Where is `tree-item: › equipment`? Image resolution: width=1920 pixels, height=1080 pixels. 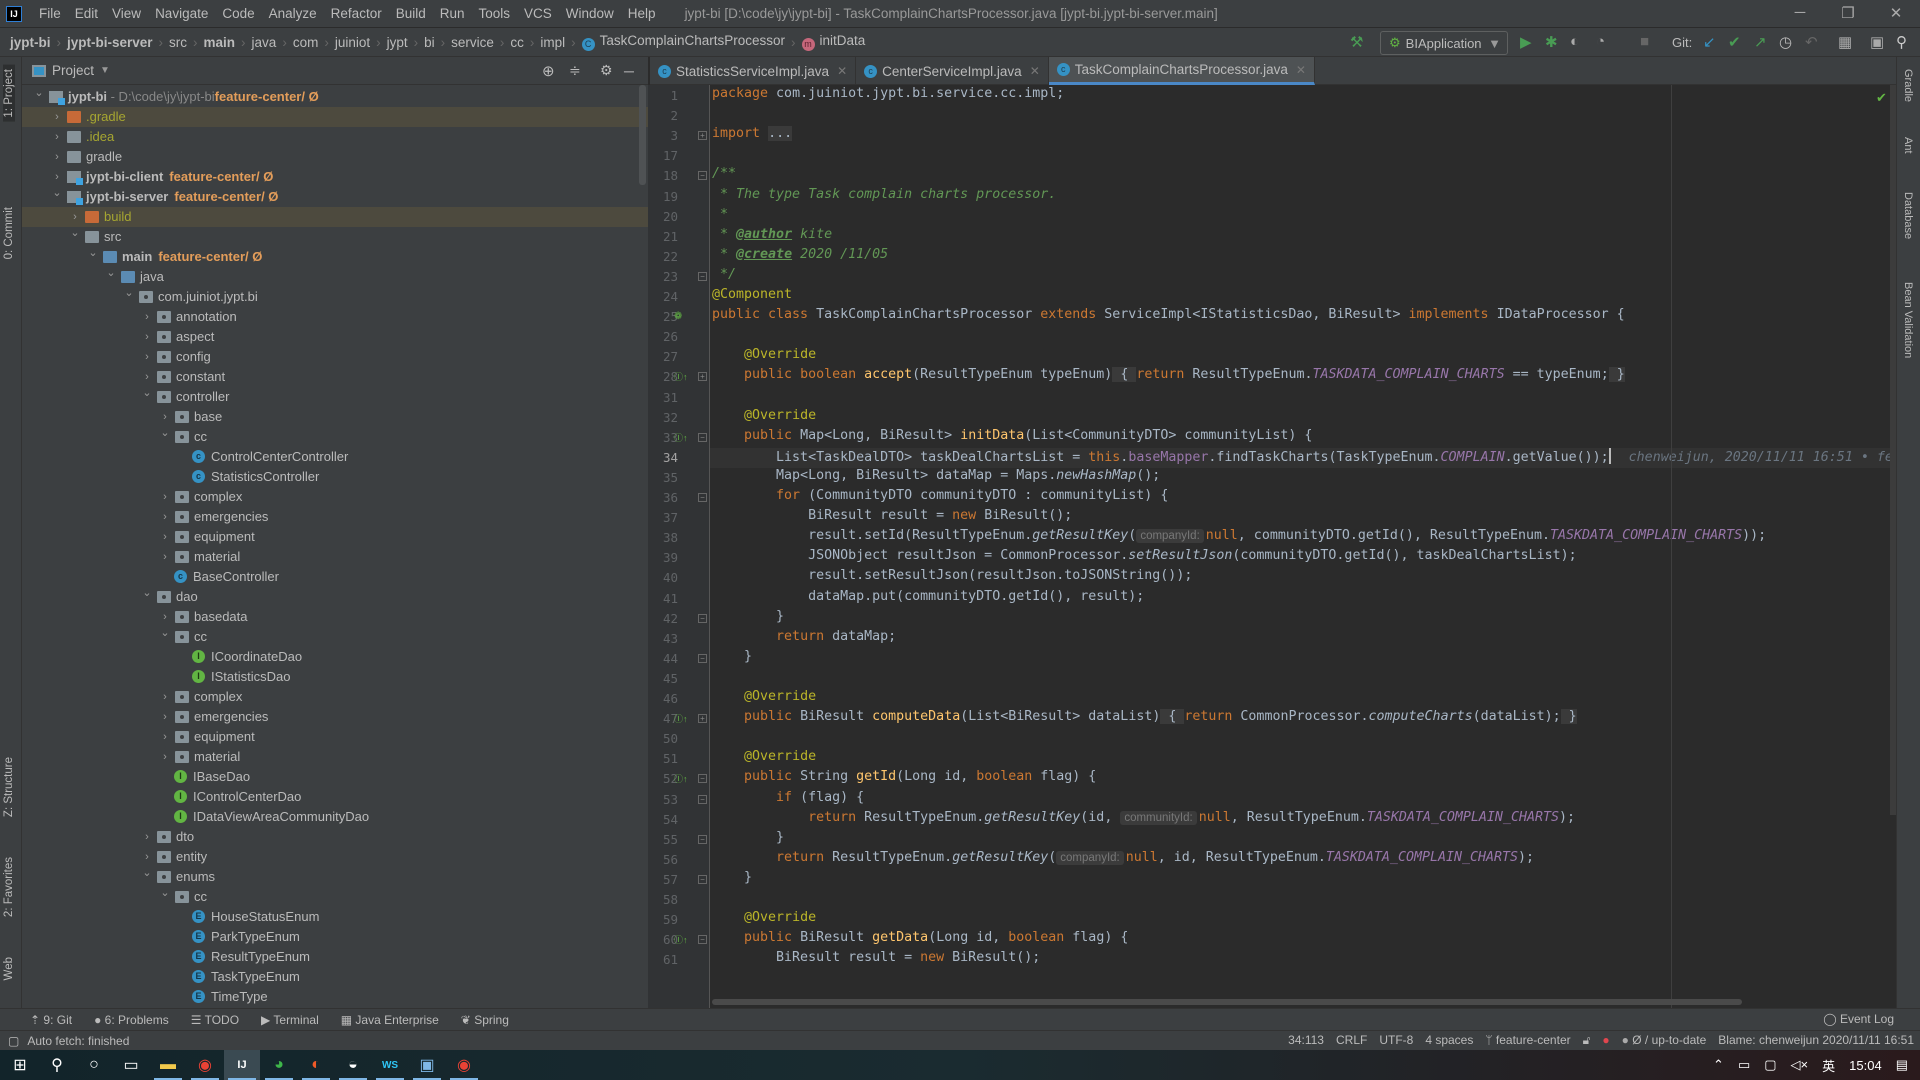
tree-item: › equipment is located at coordinates (335, 737).